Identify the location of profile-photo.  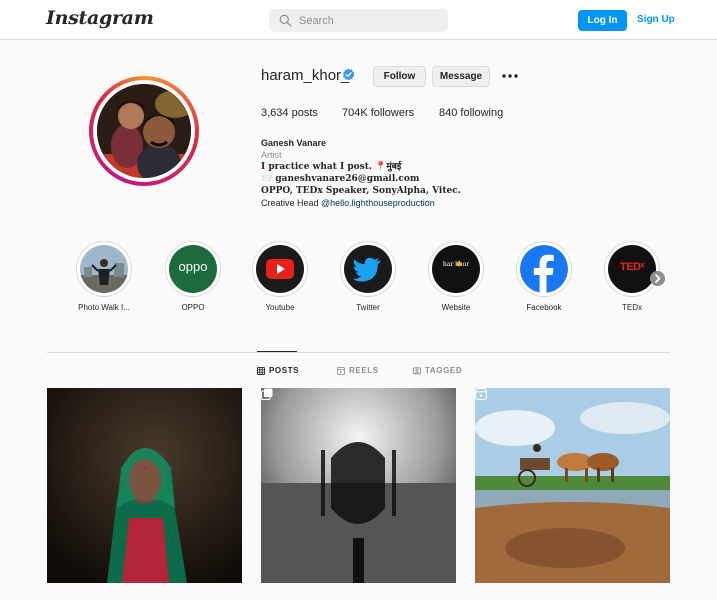
(144, 131).